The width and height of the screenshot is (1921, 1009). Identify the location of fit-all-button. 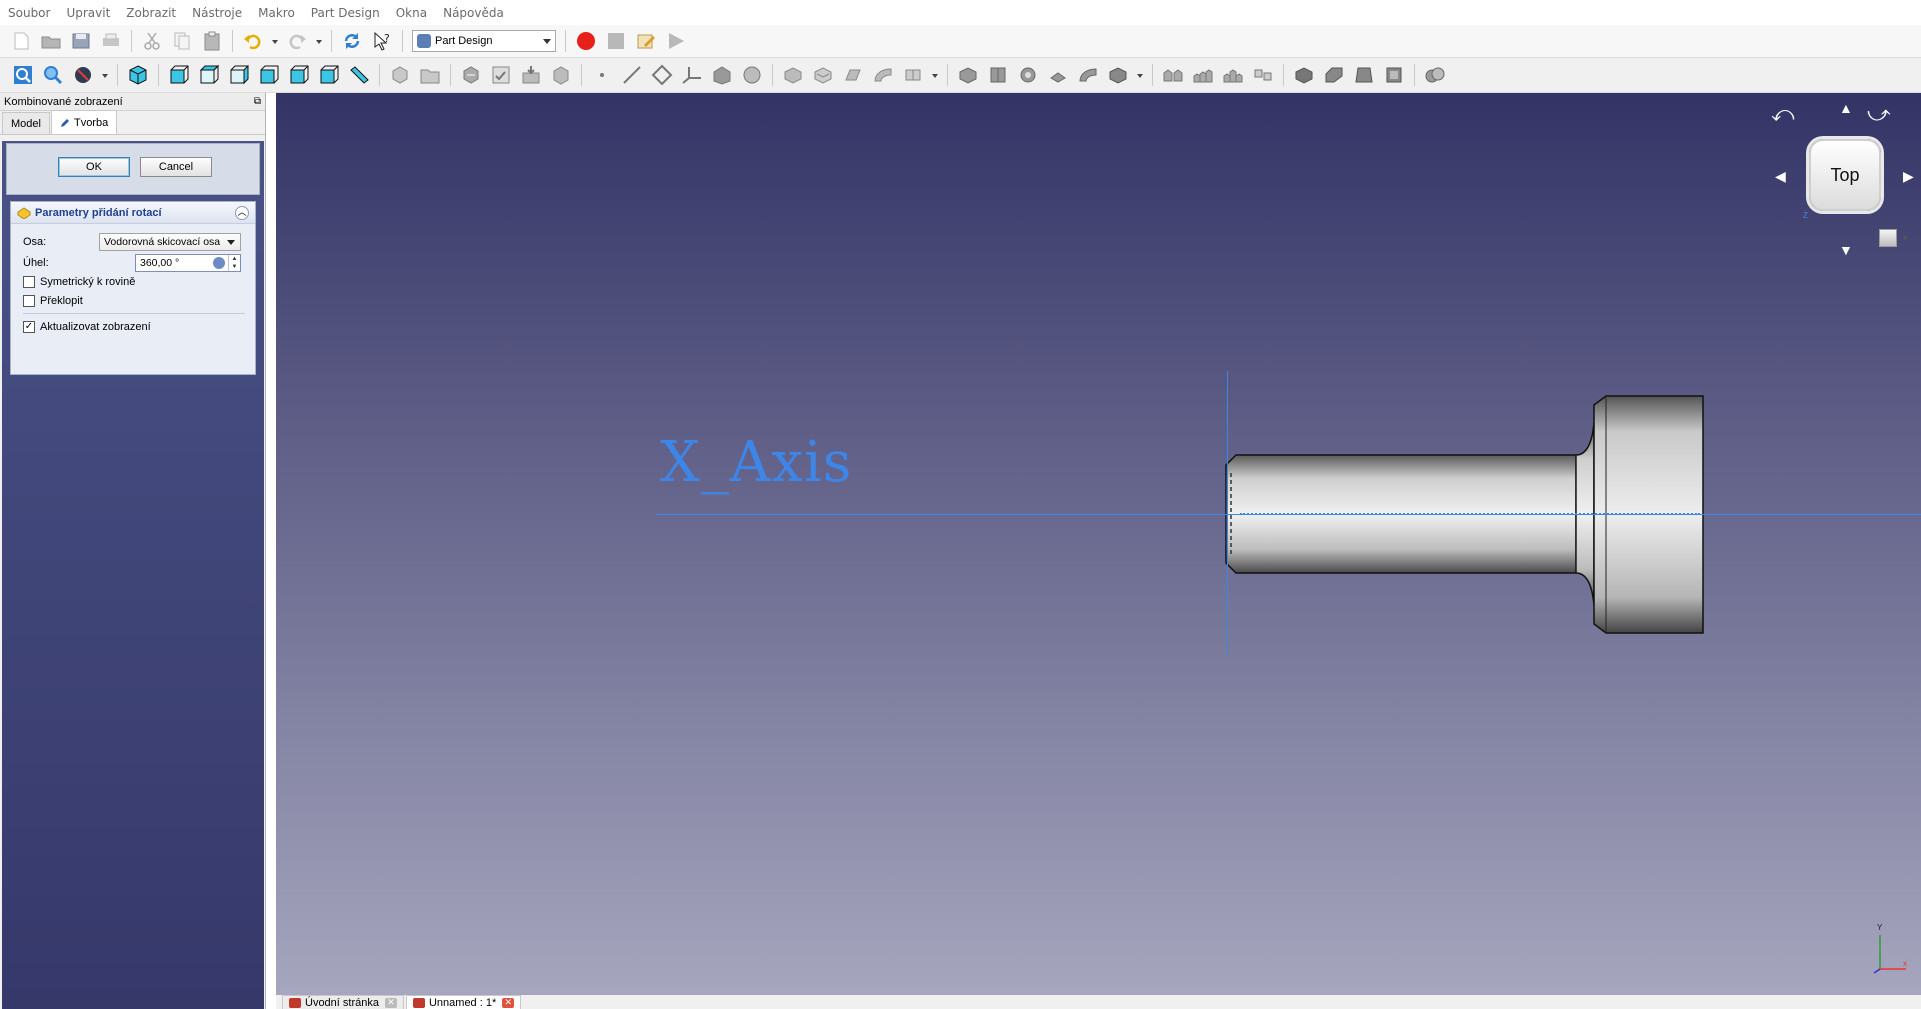
(23, 75).